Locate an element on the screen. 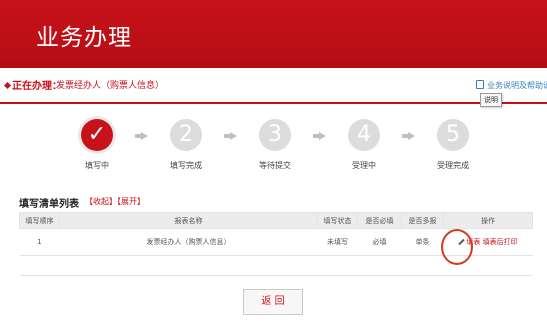  step-5-circle: 5 is located at coordinates (453, 135).